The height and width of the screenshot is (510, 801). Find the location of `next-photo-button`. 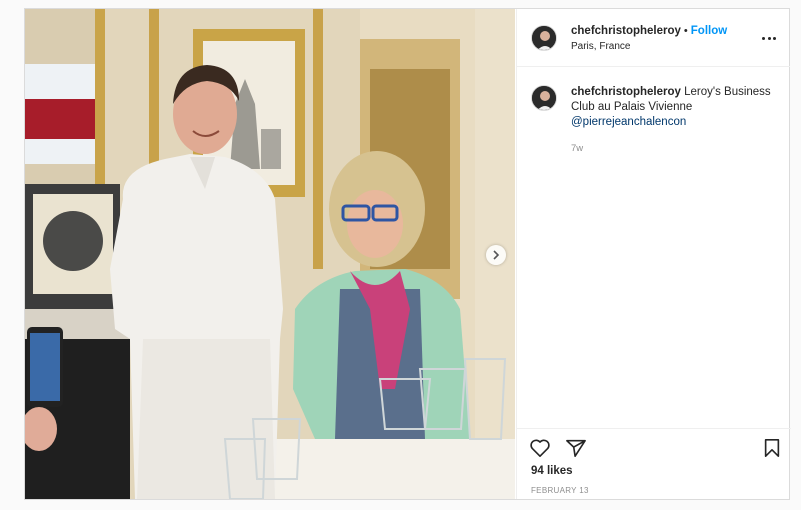

next-photo-button is located at coordinates (496, 255).